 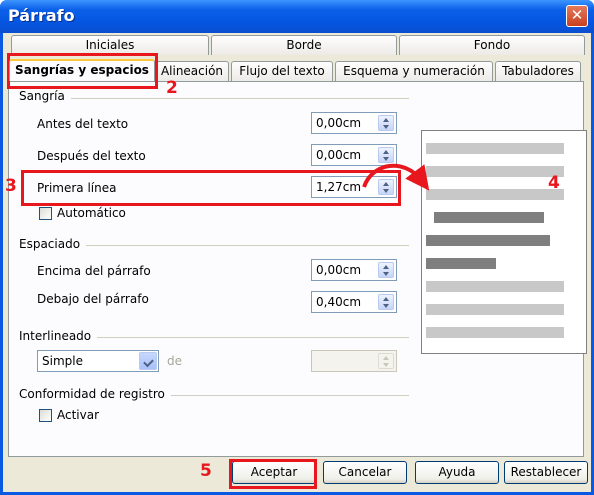 I want to click on group-divider, so click(x=214, y=98).